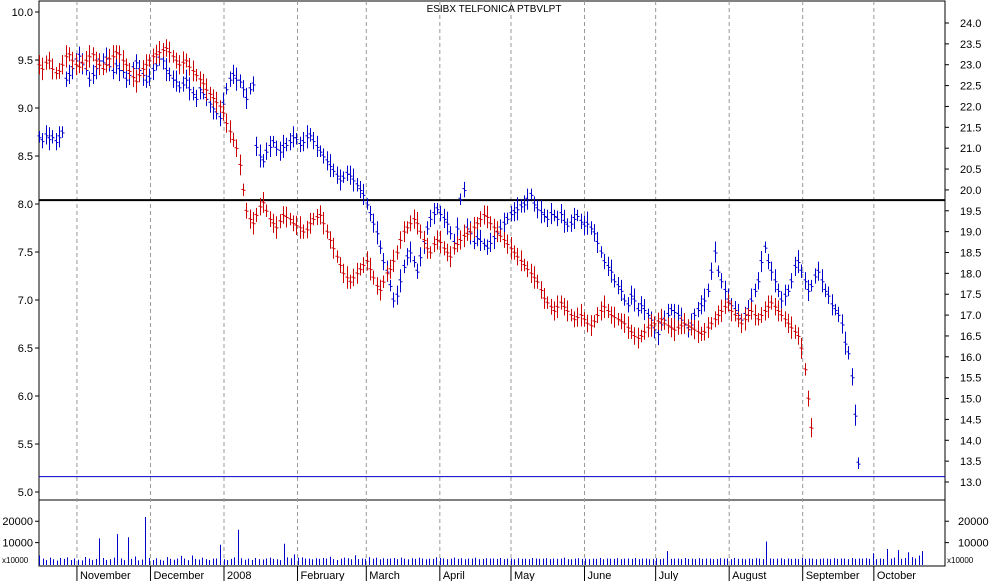 Image resolution: width=989 pixels, height=581 pixels. What do you see at coordinates (25, 205) in the screenshot?
I see `y-tick-label: 8.0` at bounding box center [25, 205].